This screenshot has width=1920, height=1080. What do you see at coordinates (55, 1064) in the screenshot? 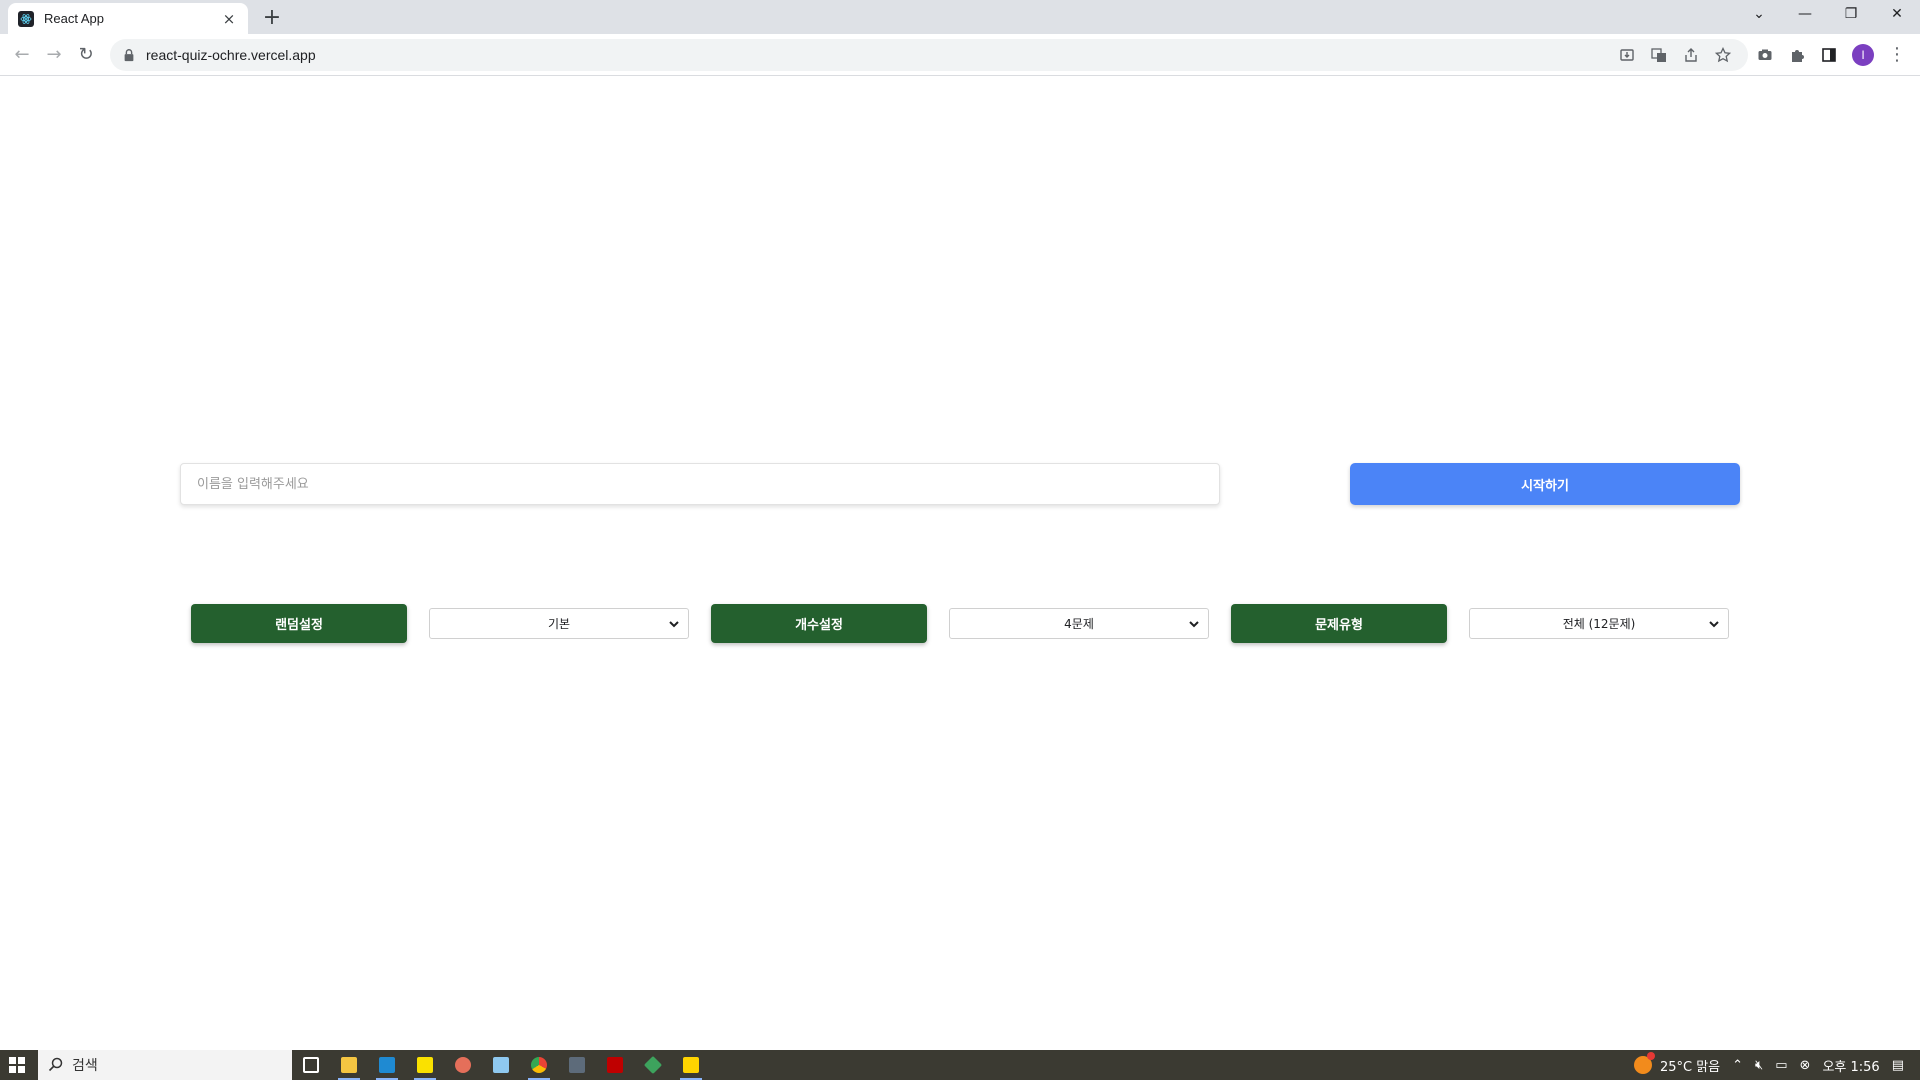
I see `search-icon` at bounding box center [55, 1064].